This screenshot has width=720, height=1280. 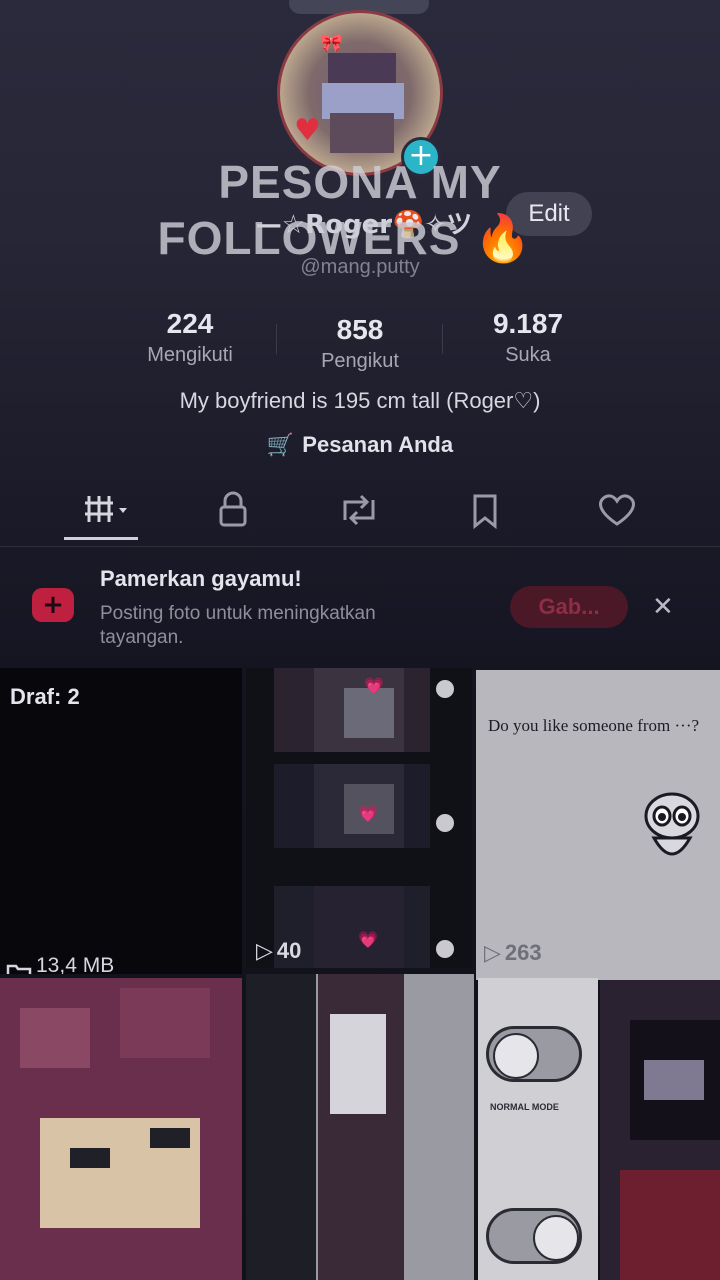 I want to click on stat-followers: 858 Pengikut, so click(x=360, y=343).